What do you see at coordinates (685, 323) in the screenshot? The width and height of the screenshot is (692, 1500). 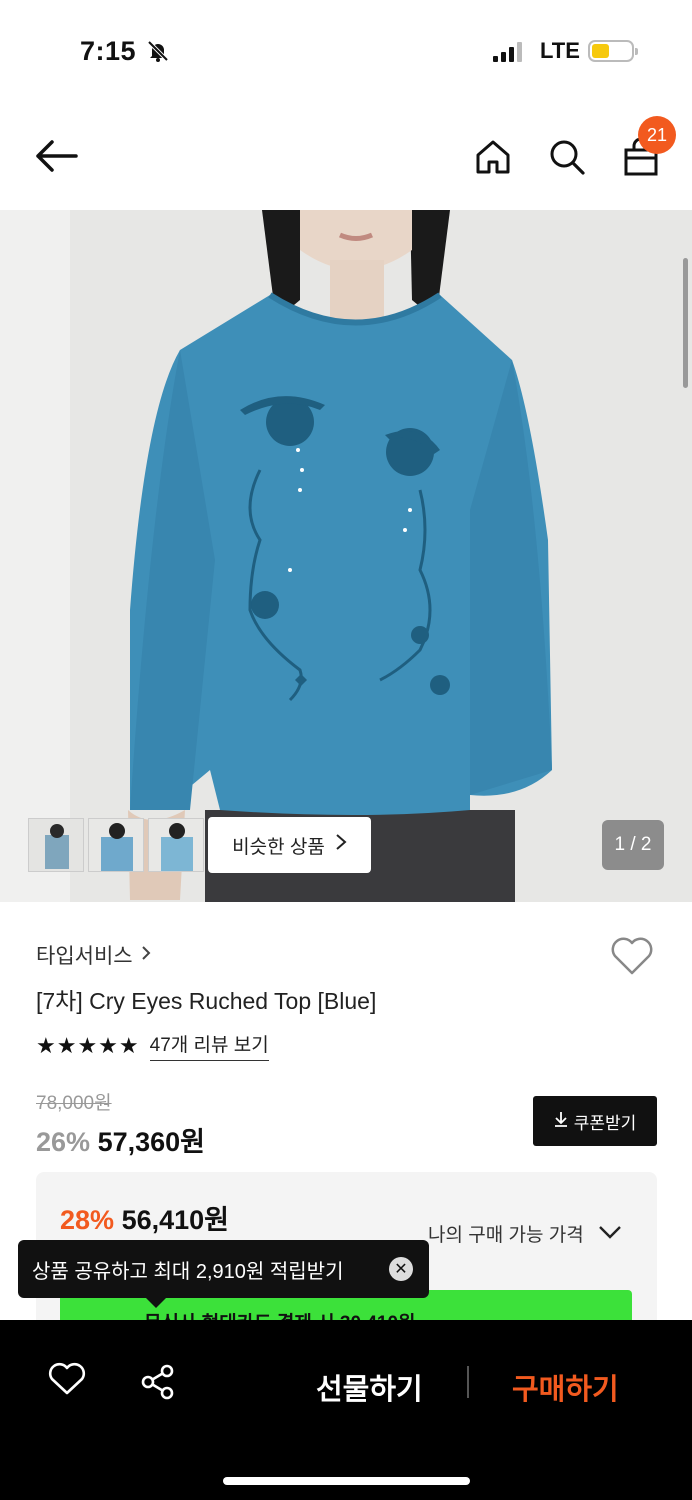 I see `image-scroll-indicator` at bounding box center [685, 323].